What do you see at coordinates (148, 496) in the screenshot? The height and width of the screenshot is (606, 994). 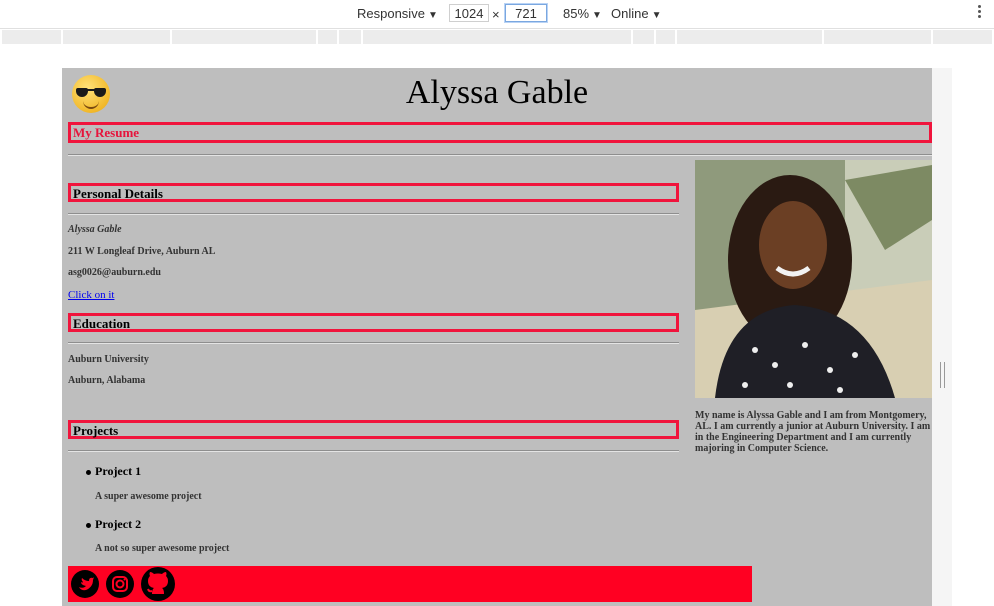 I see `project-1-description: A super awesome project` at bounding box center [148, 496].